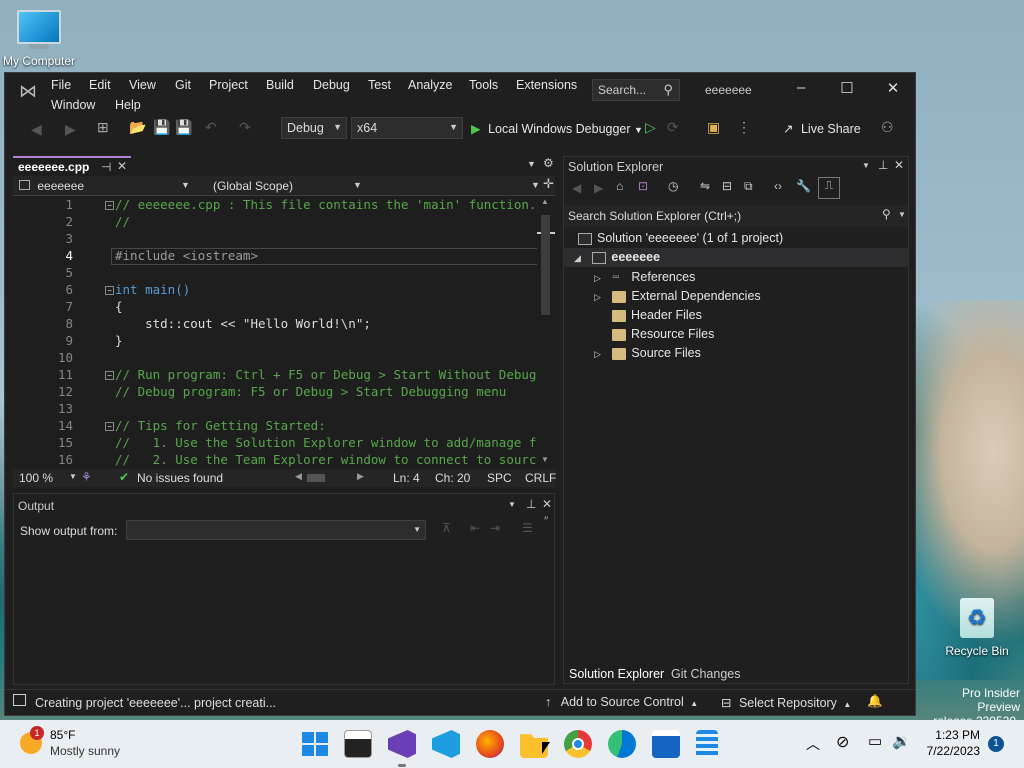 The image size is (1024, 768). What do you see at coordinates (298, 476) in the screenshot?
I see `scroll-left-icon: ◀` at bounding box center [298, 476].